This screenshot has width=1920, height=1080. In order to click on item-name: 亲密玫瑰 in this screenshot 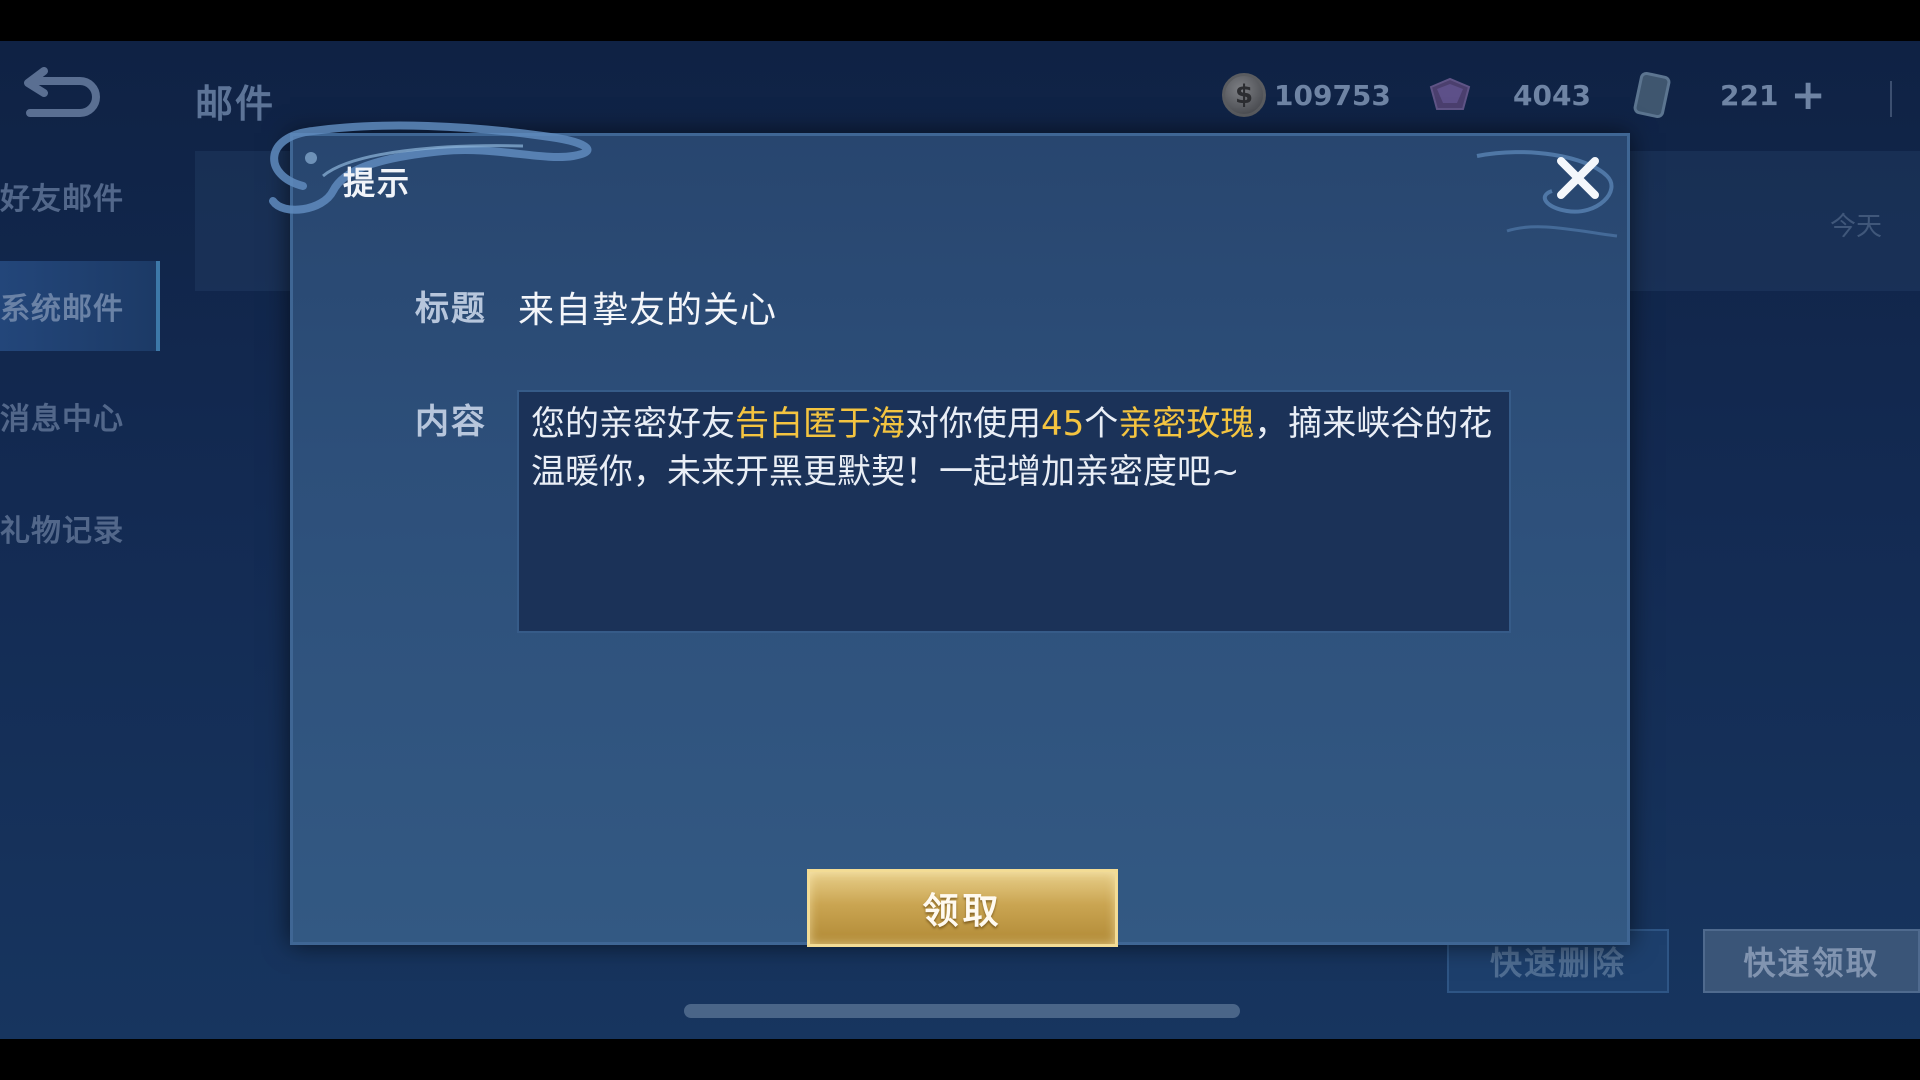, I will do `click(1186, 424)`.